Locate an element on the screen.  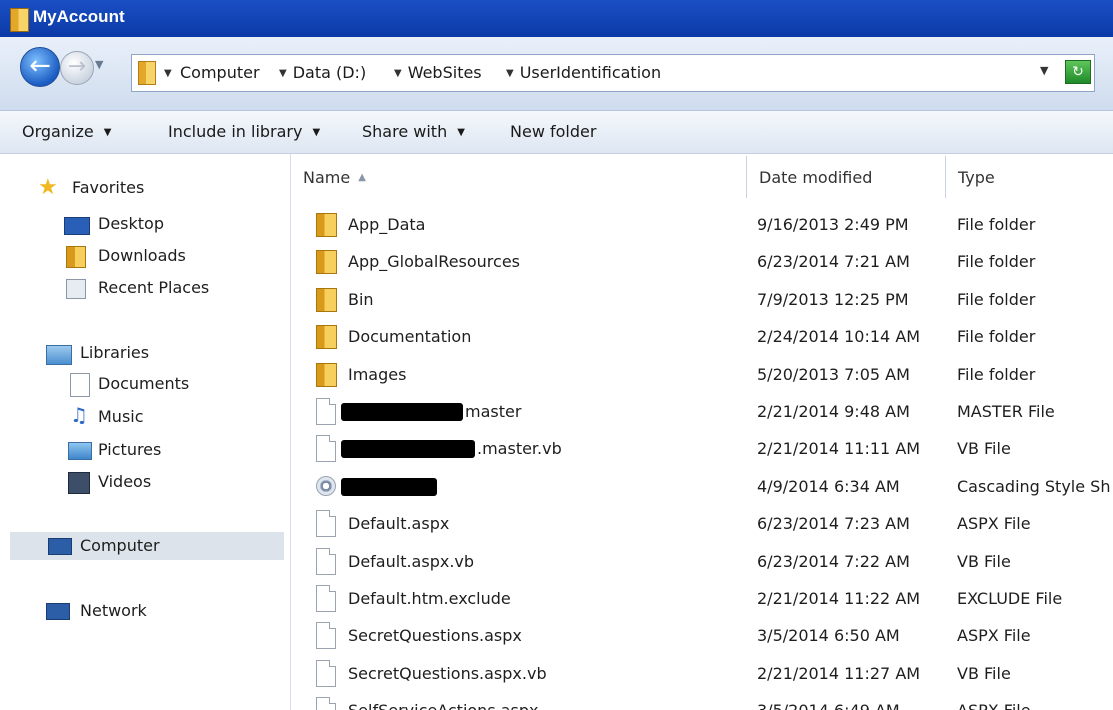
file-name: Bin is located at coordinates (361, 299).